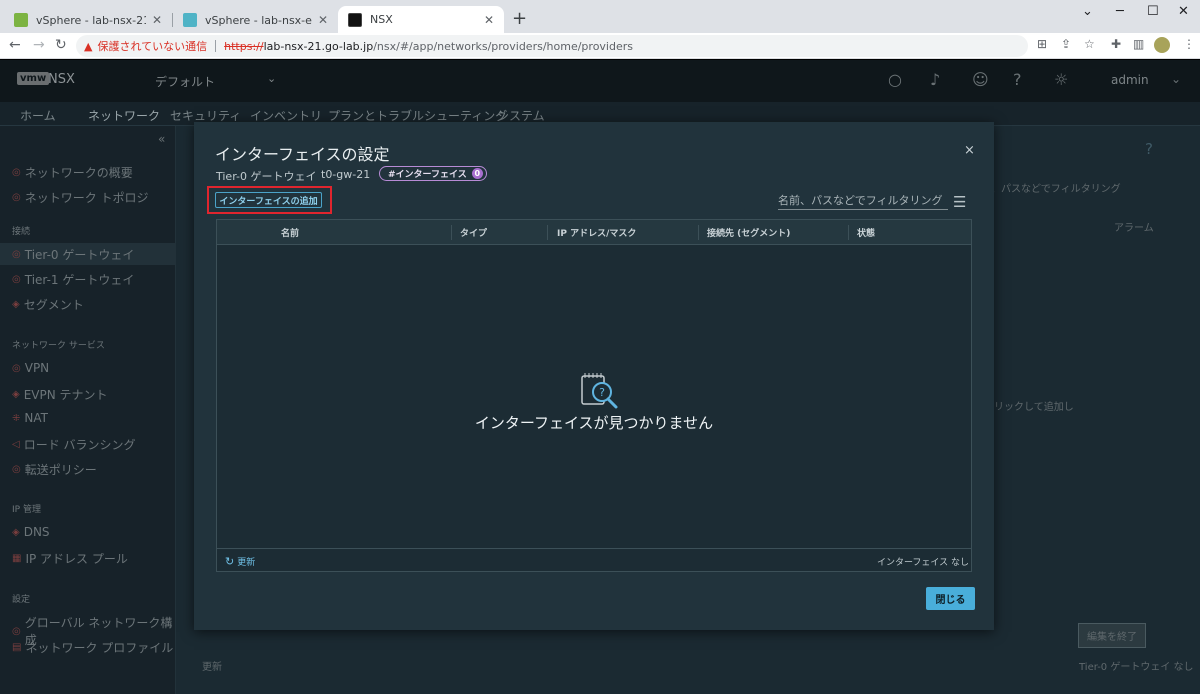 The width and height of the screenshot is (1200, 694). Describe the element at coordinates (1061, 79) in the screenshot. I see `theme-sun-icon: ☼` at that location.